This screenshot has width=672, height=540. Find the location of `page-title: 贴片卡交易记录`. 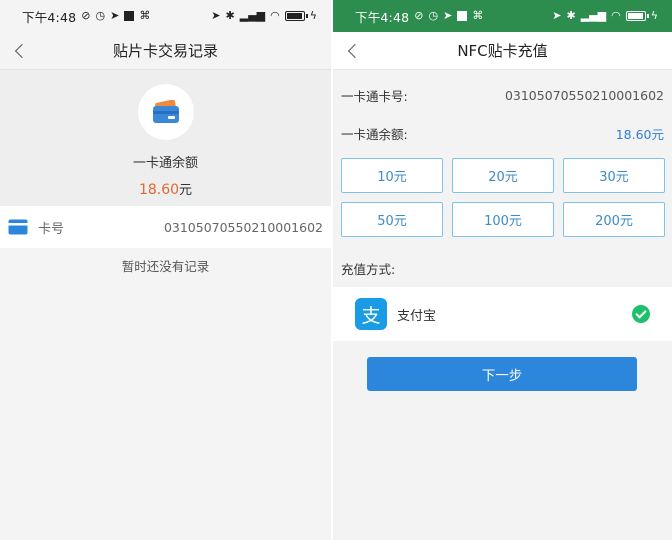

page-title: 贴片卡交易记录 is located at coordinates (165, 51).